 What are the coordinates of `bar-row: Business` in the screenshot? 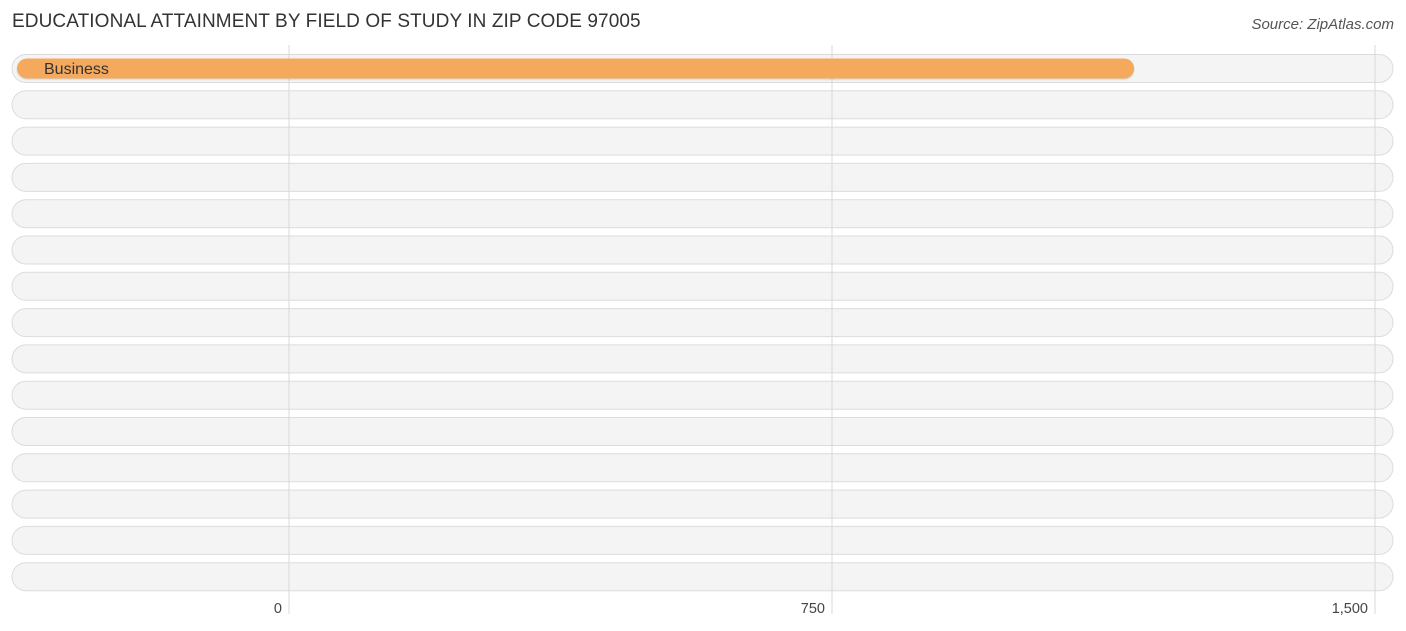 It's located at (576, 68).